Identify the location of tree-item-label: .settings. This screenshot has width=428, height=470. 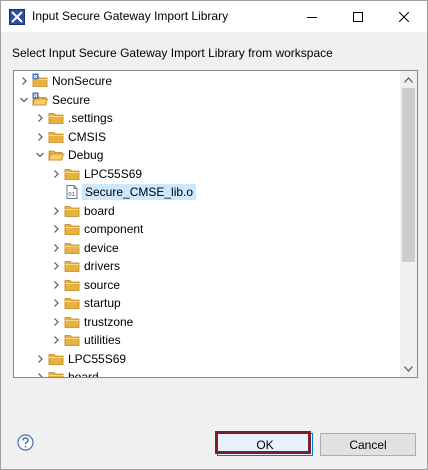
(90, 118).